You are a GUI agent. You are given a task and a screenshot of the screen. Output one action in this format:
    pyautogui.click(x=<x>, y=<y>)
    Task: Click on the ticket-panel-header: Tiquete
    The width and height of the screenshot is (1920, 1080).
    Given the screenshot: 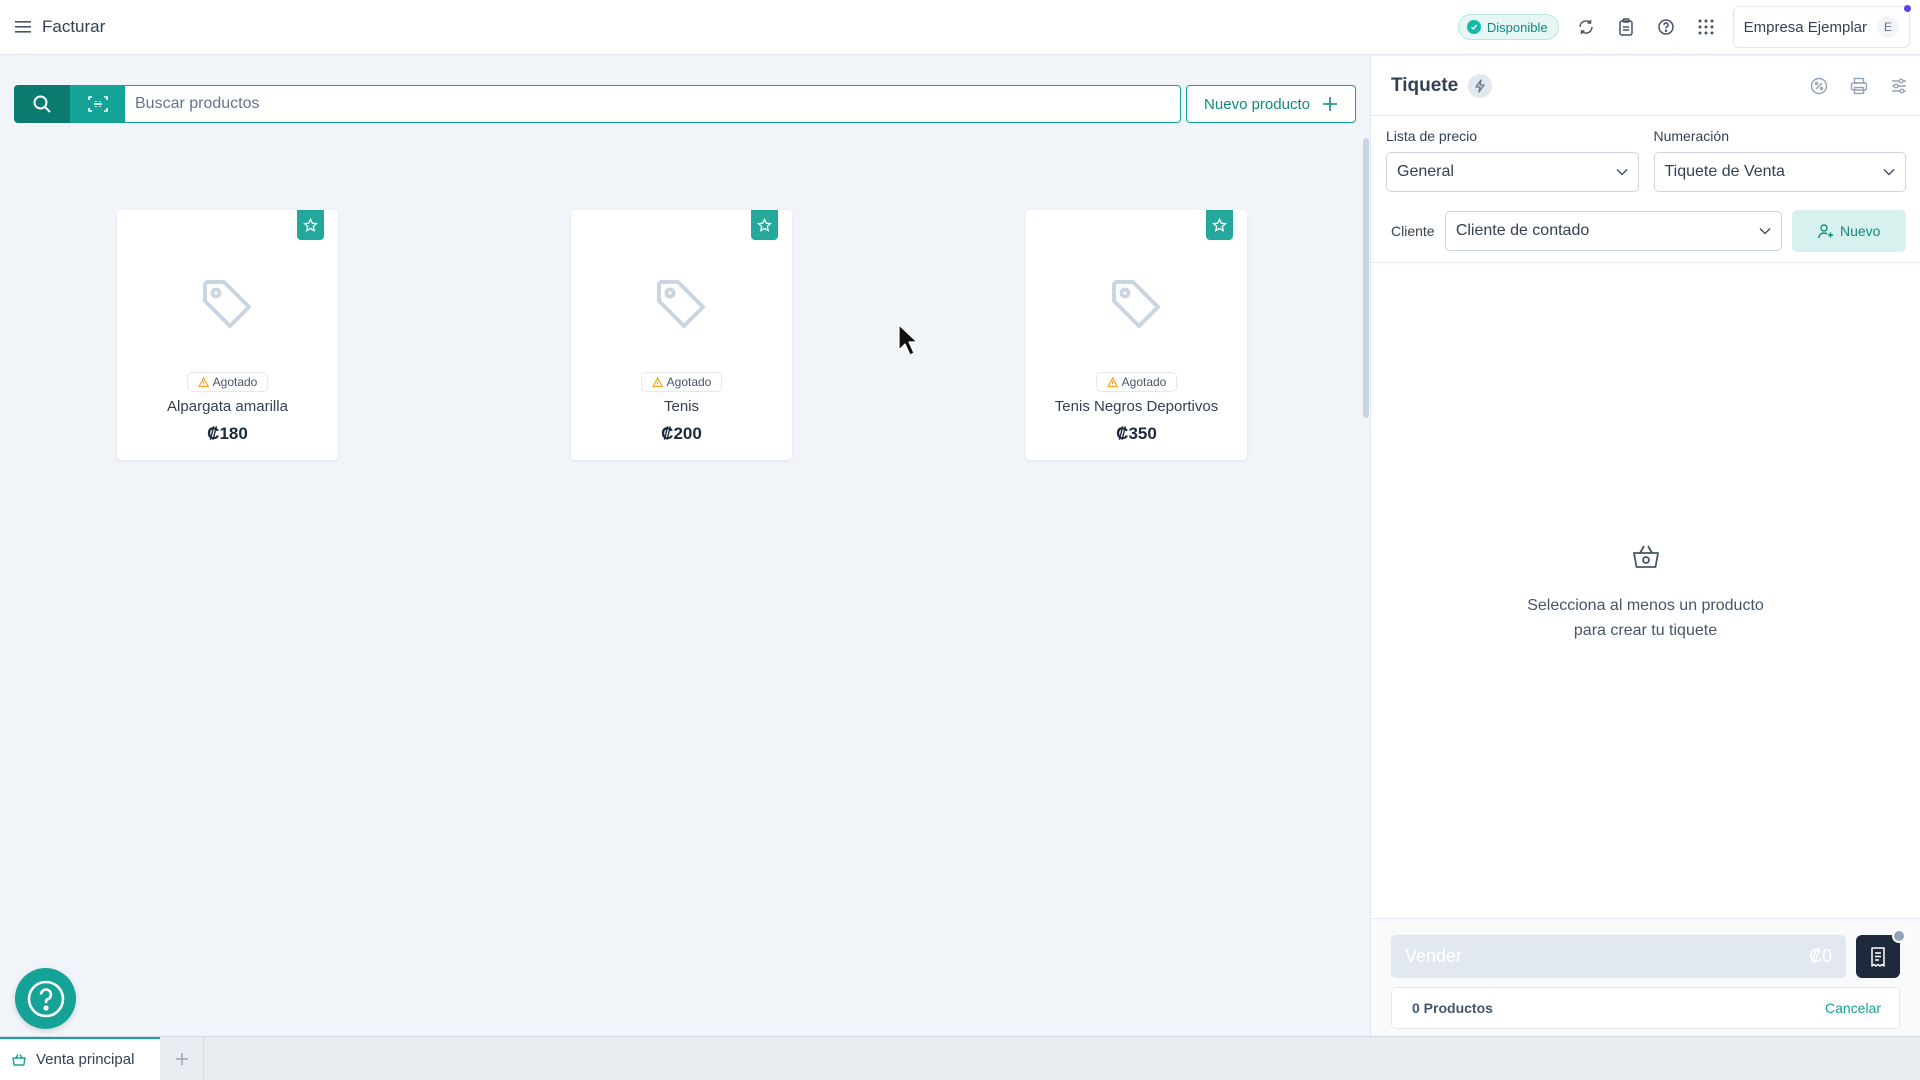 What is the action you would take?
    pyautogui.click(x=1645, y=86)
    